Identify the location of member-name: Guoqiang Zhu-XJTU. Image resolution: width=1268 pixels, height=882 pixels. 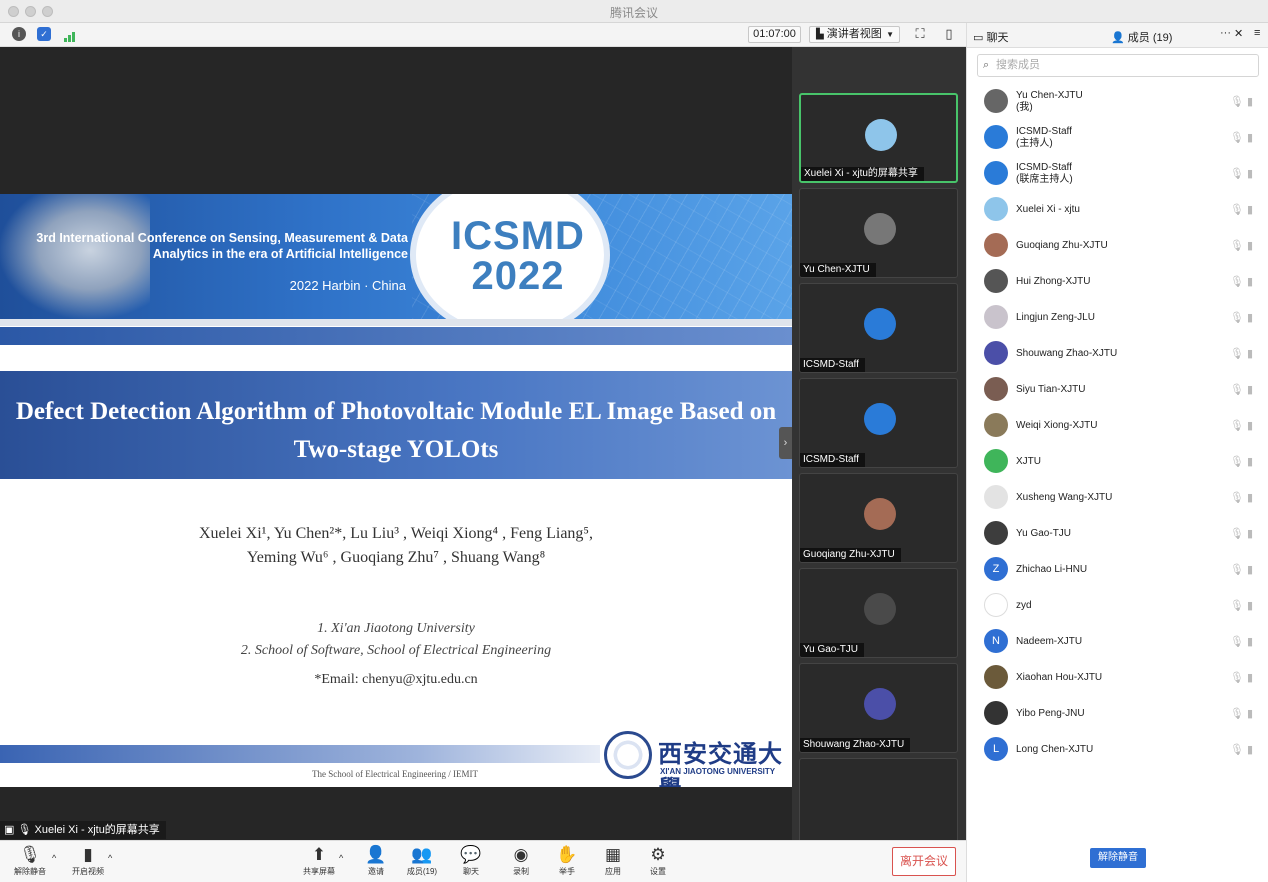
(1062, 245).